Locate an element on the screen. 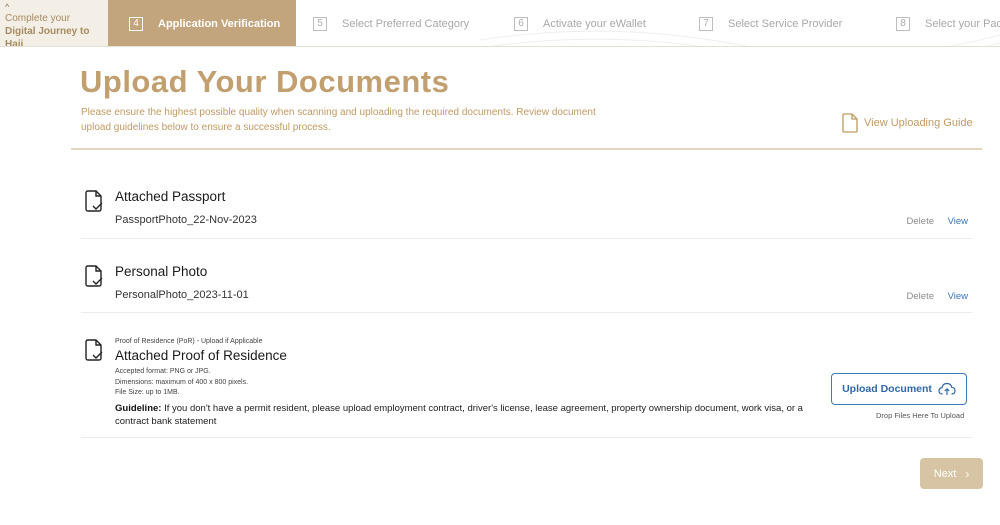 This screenshot has height=525, width=1000. document-title: Personal Photo is located at coordinates (161, 271).